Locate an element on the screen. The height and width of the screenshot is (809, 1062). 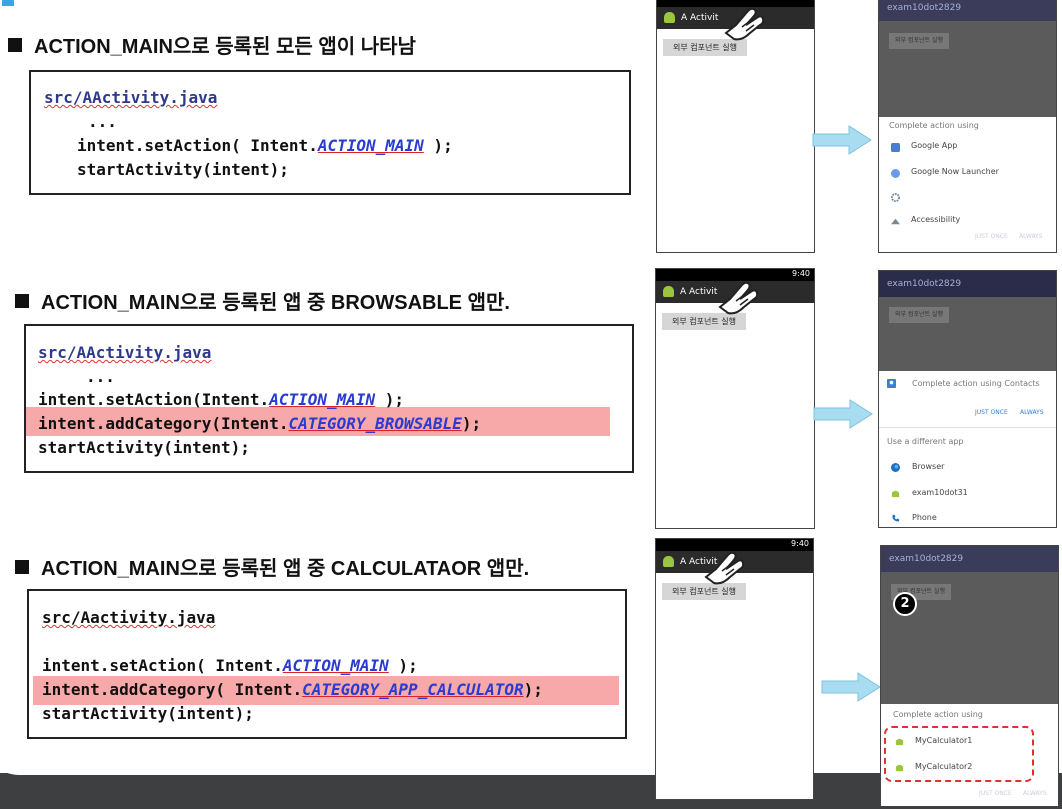
top-accent is located at coordinates (8, 3).